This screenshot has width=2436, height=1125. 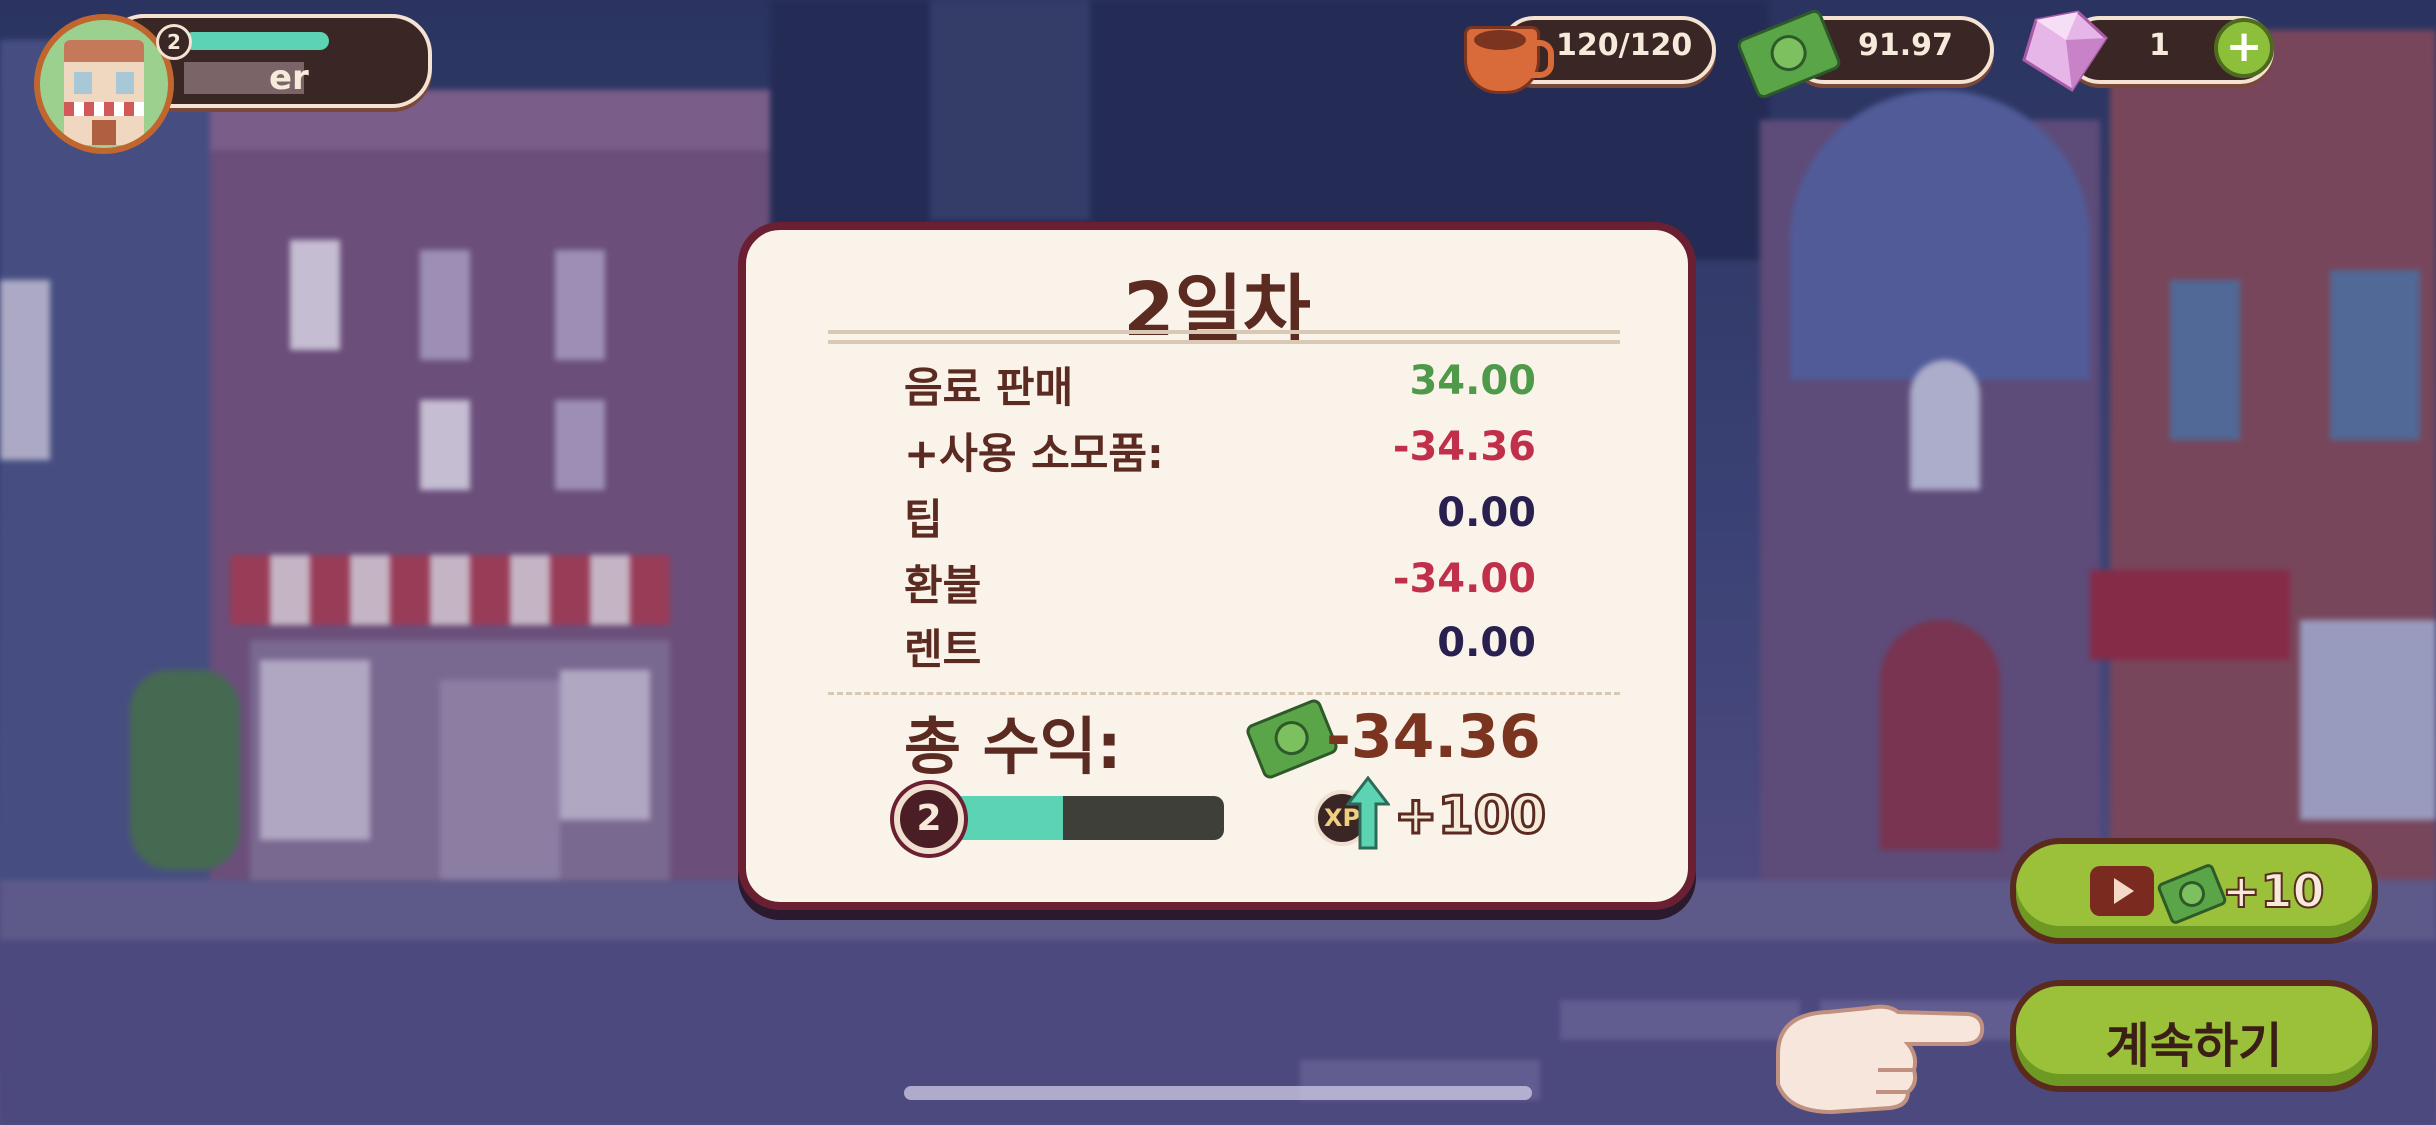 I want to click on home-indicator, so click(x=1218, y=1093).